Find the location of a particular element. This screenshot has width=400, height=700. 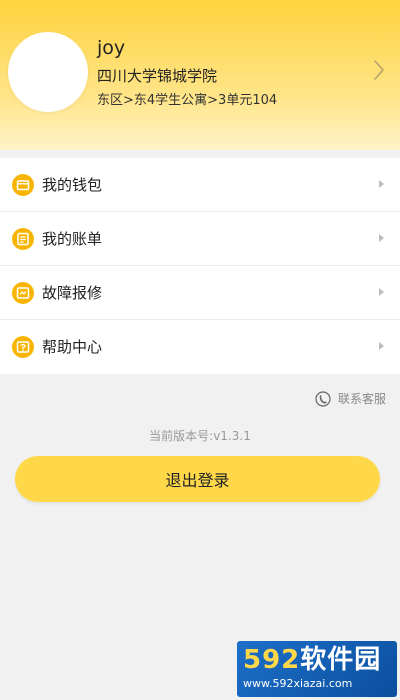

phone-icon is located at coordinates (323, 398).